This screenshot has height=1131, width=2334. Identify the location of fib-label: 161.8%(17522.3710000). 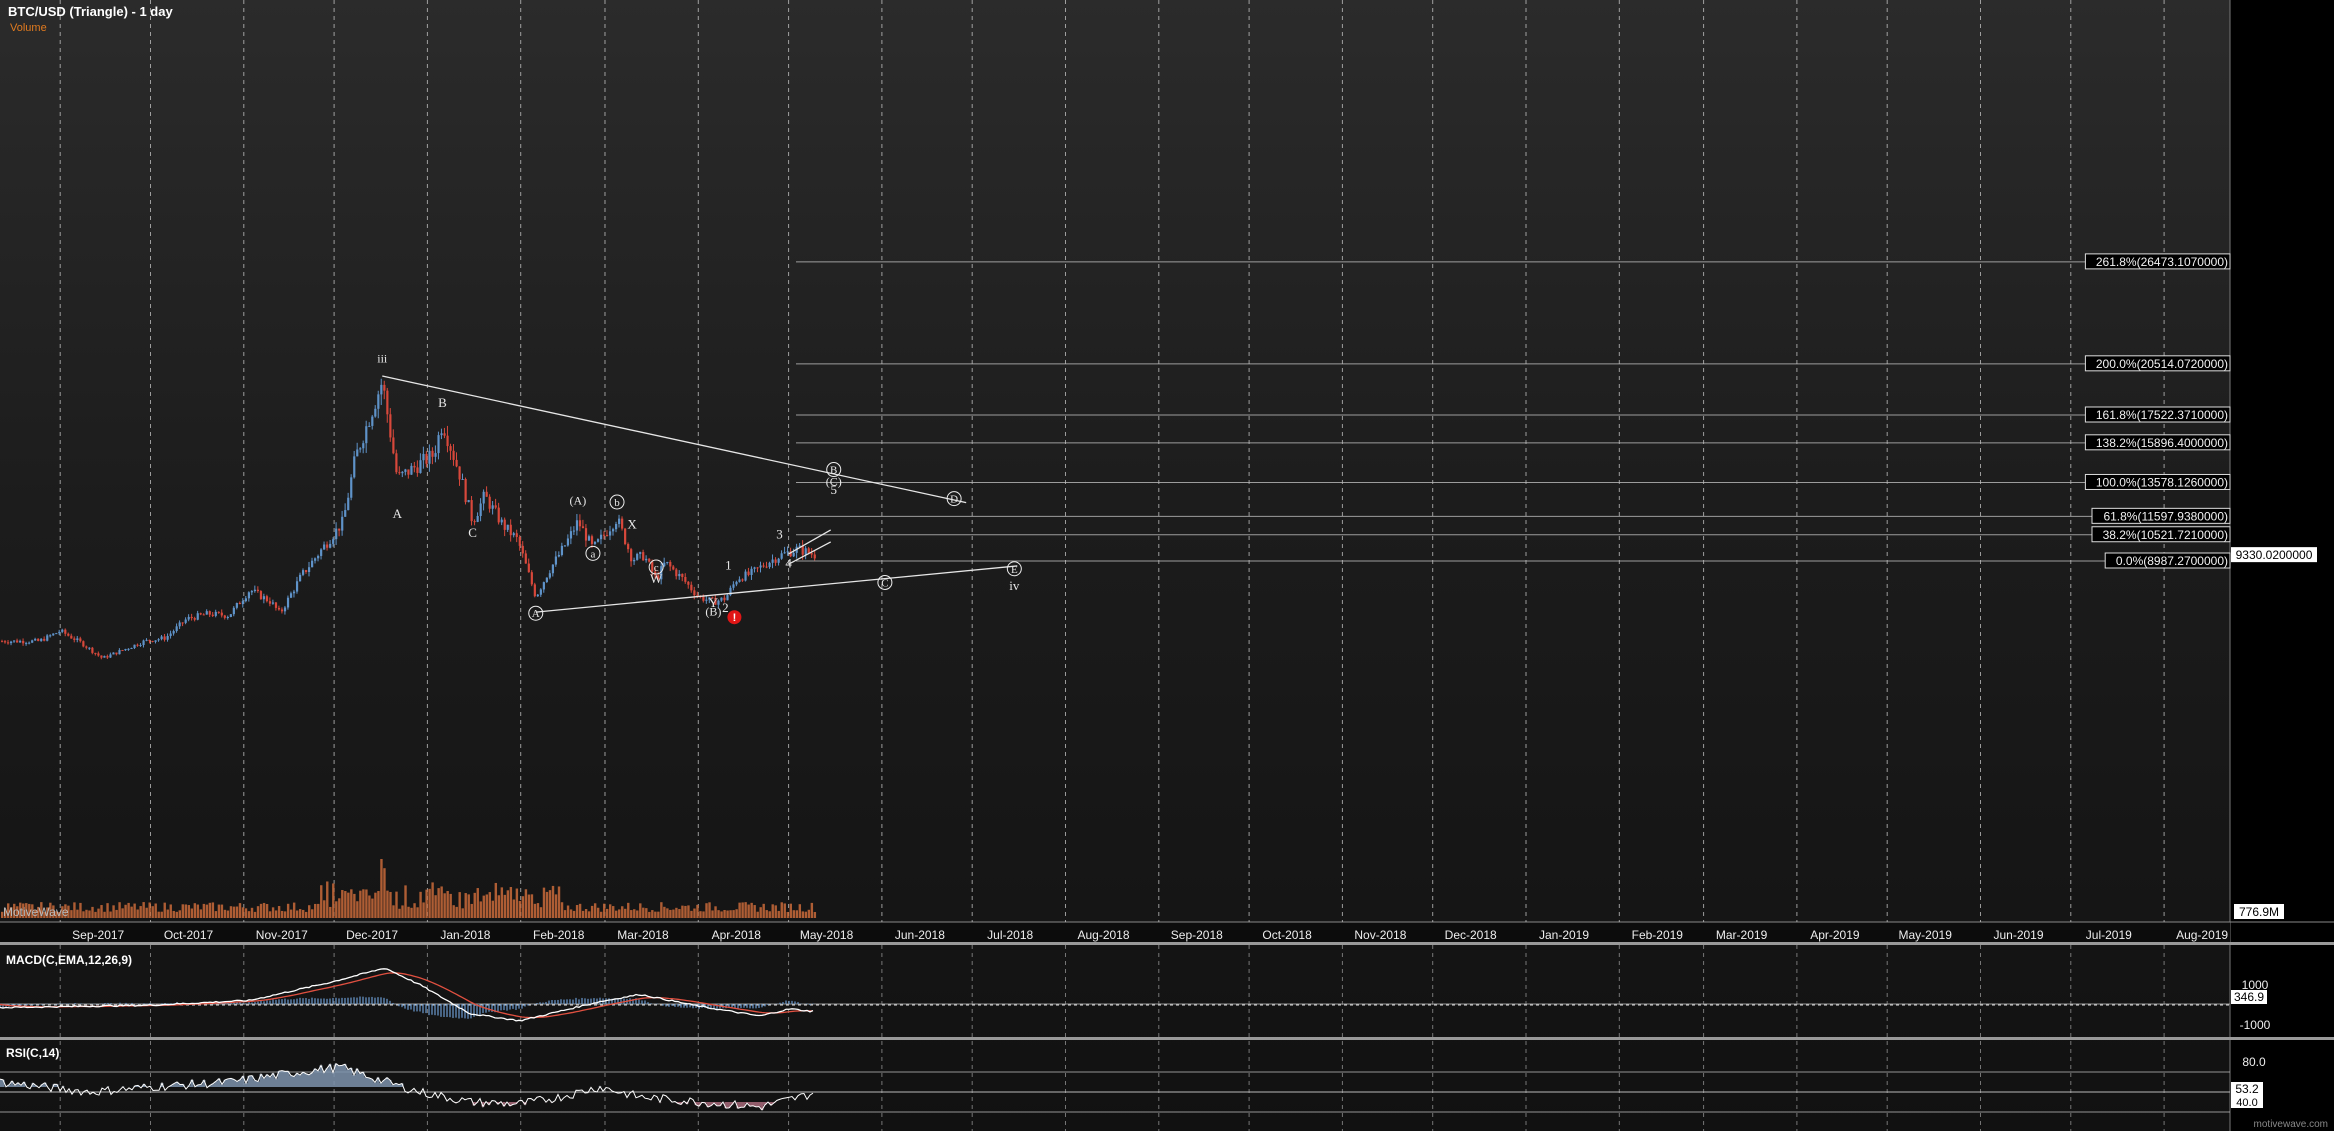
(2162, 415).